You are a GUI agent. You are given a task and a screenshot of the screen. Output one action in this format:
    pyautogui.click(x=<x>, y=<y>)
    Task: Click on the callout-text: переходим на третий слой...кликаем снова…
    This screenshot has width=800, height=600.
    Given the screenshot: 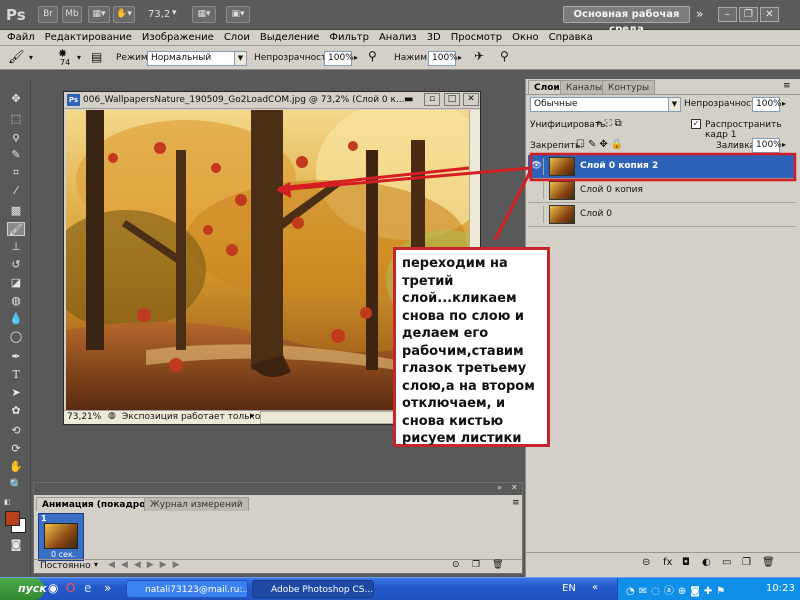 What is the action you would take?
    pyautogui.click(x=468, y=351)
    